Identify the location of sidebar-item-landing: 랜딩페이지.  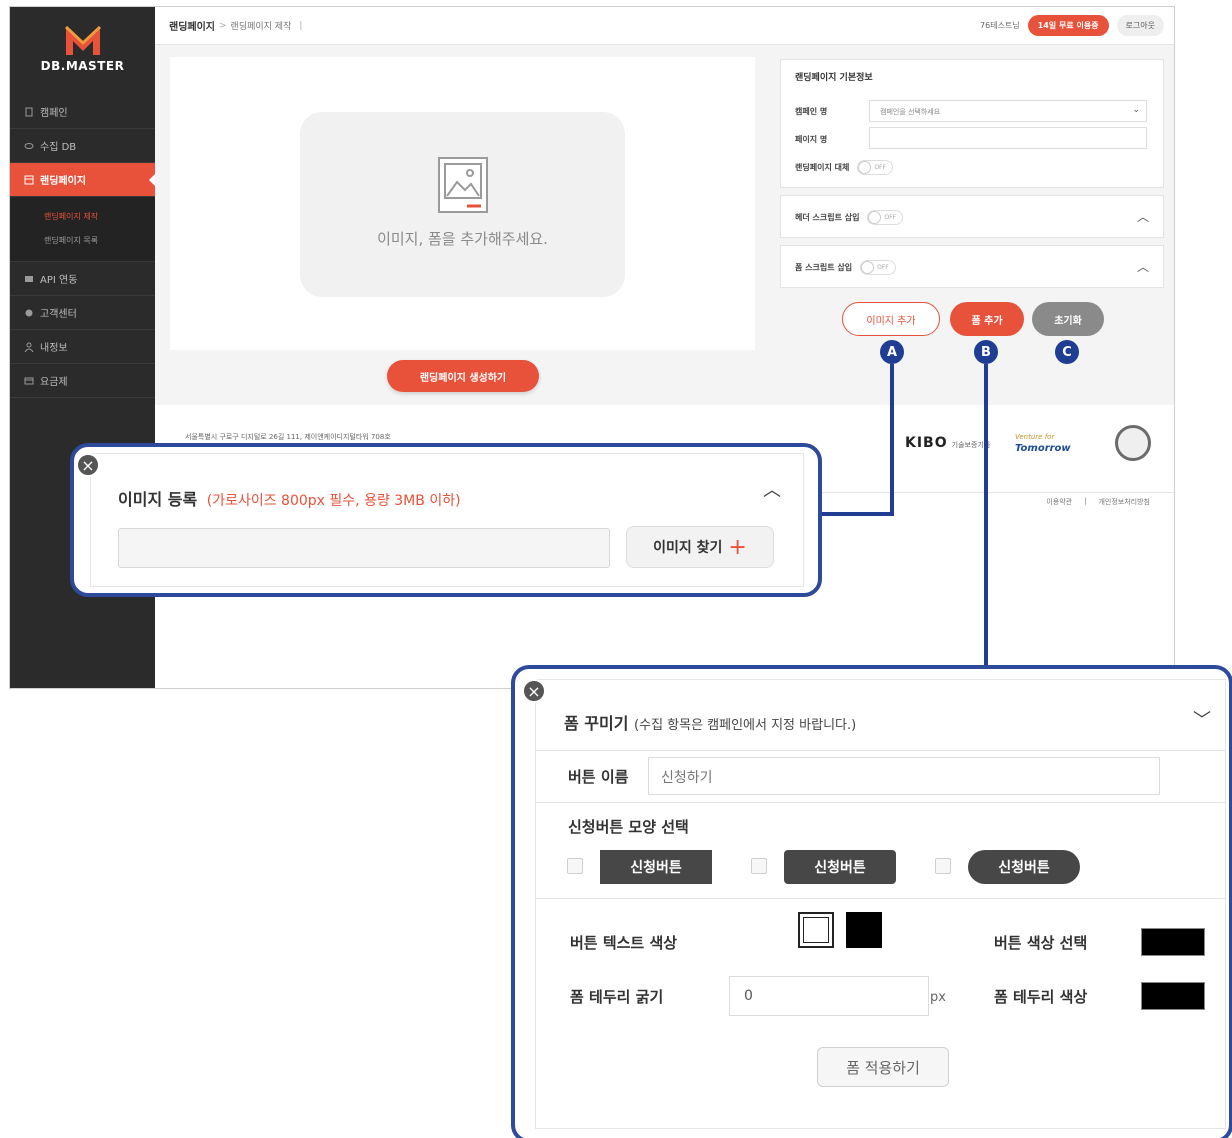
(82, 180).